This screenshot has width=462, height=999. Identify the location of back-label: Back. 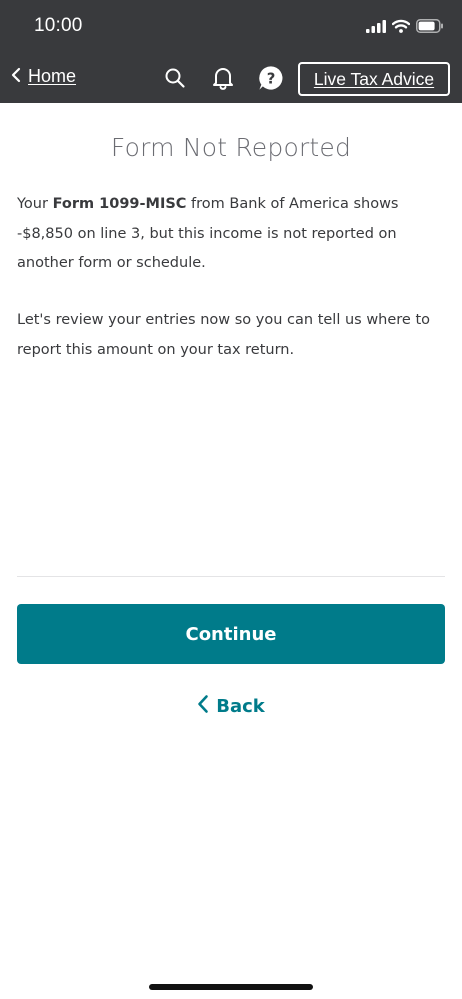
(240, 706).